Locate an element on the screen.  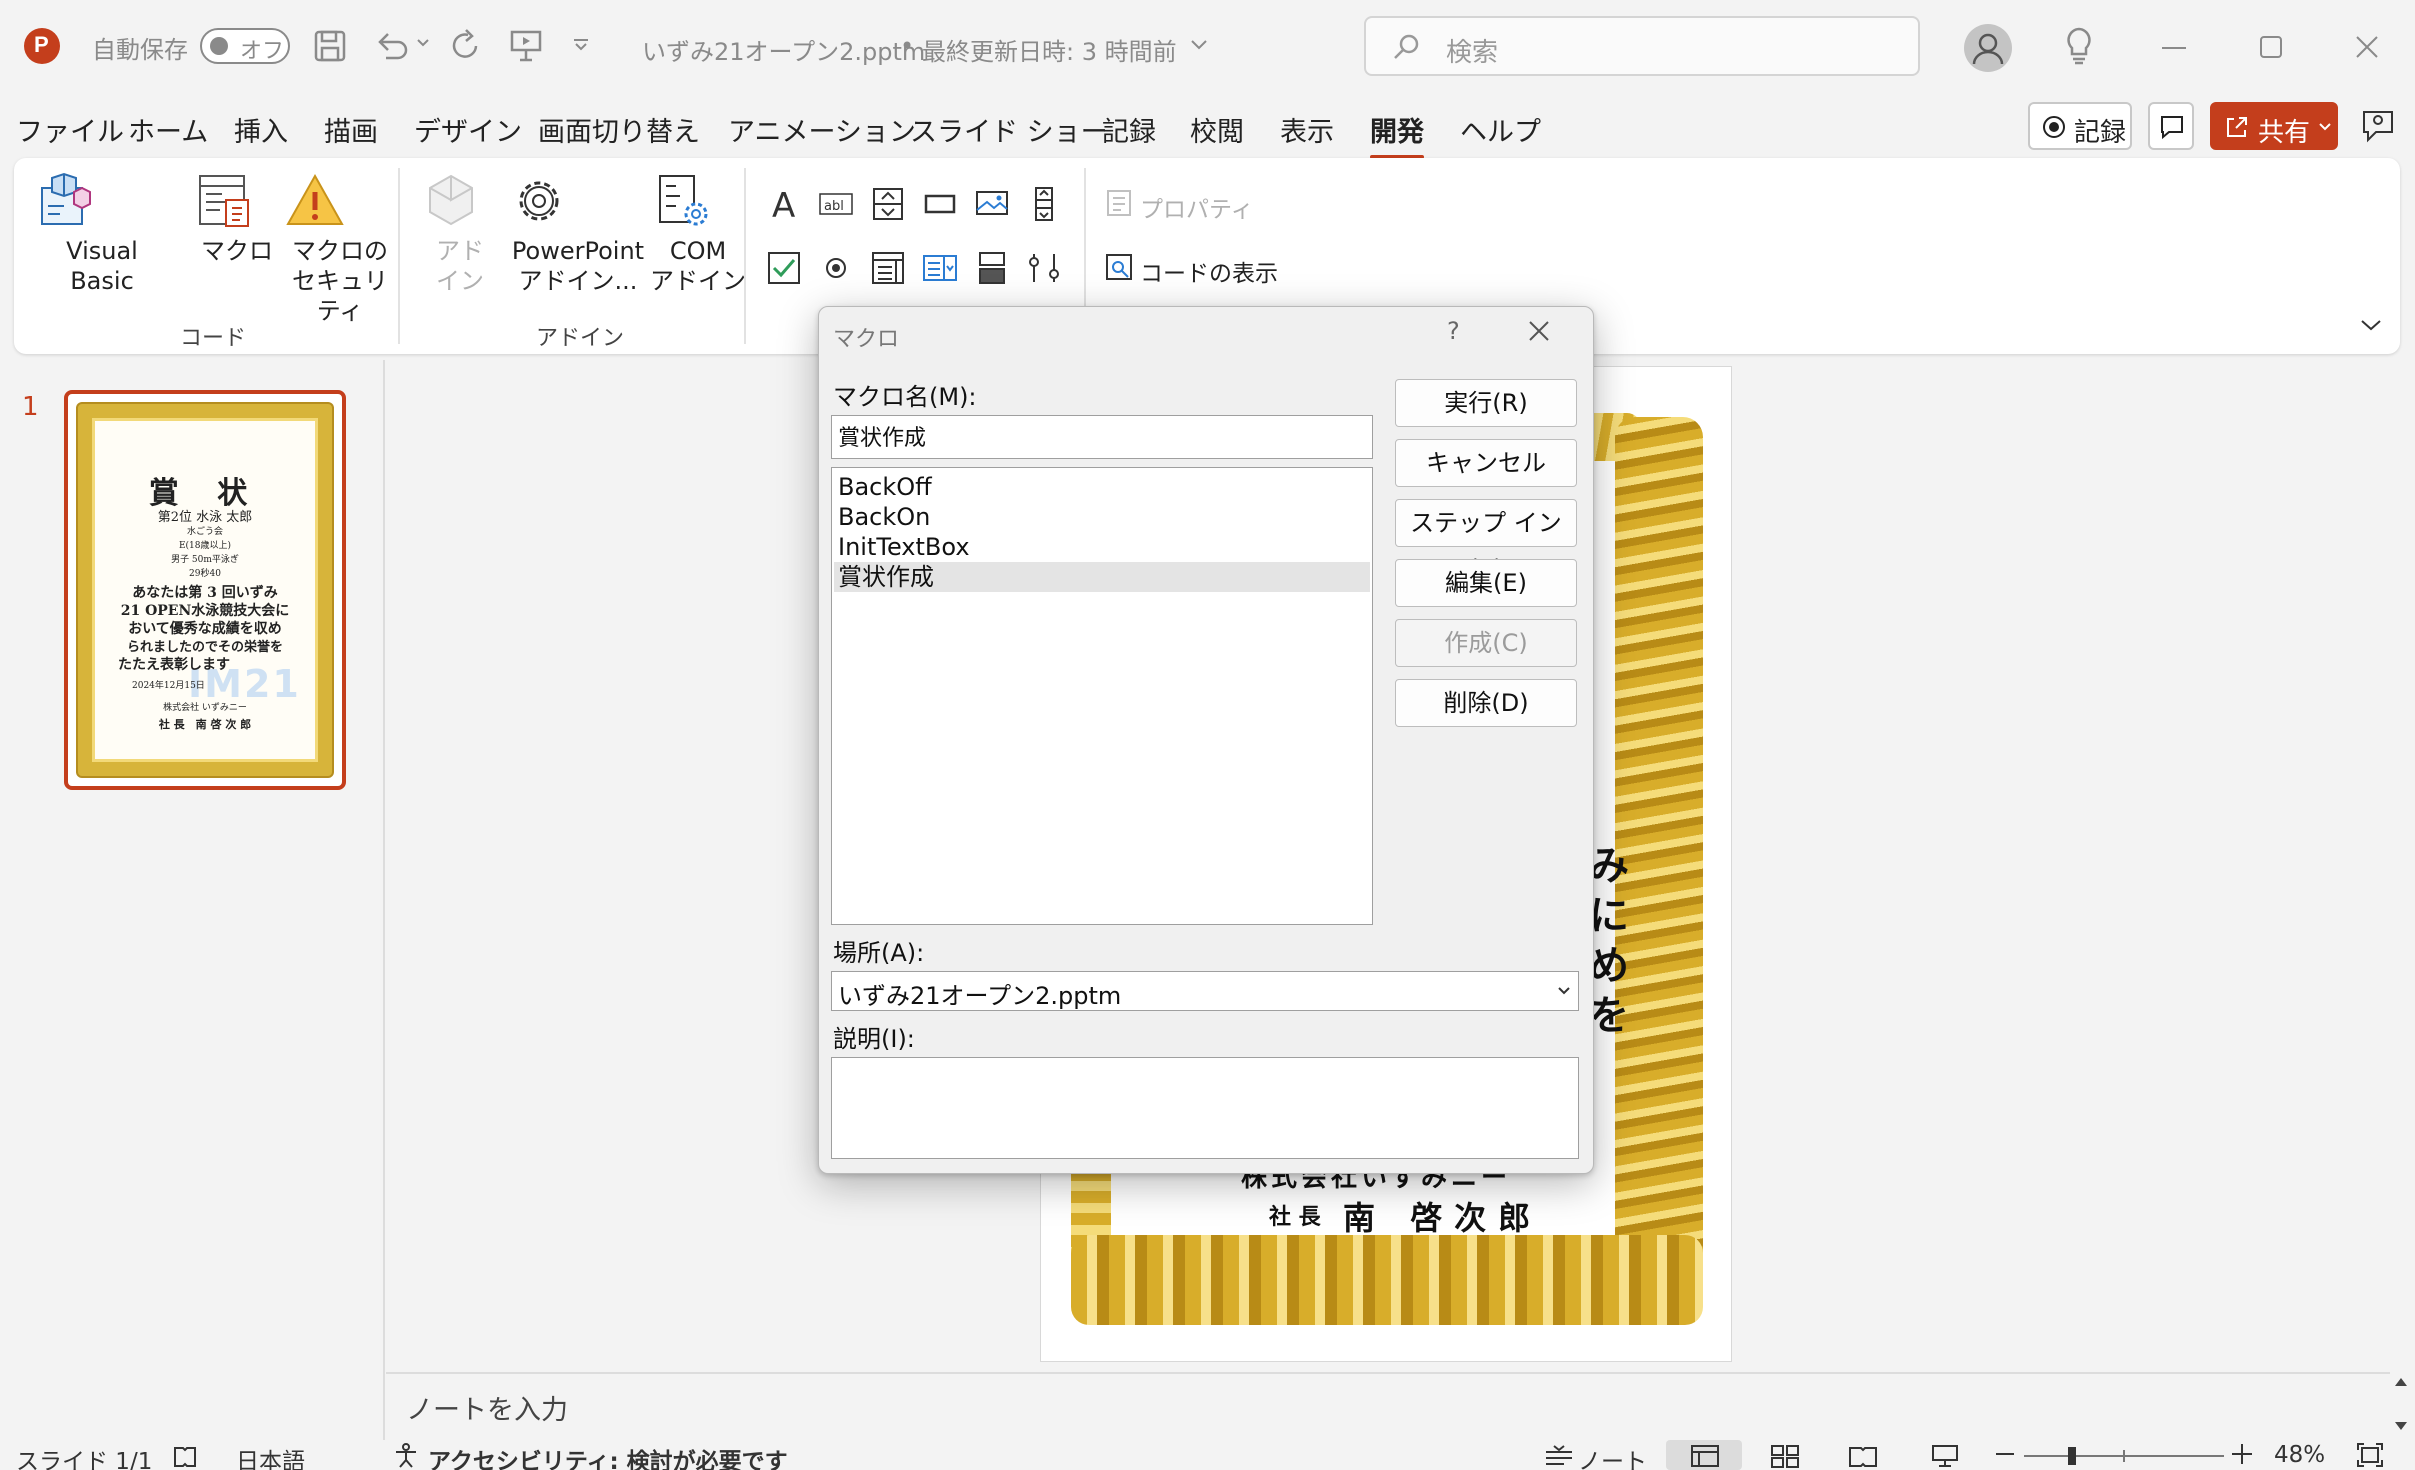
chevron-down-icon is located at coordinates (1199, 45).